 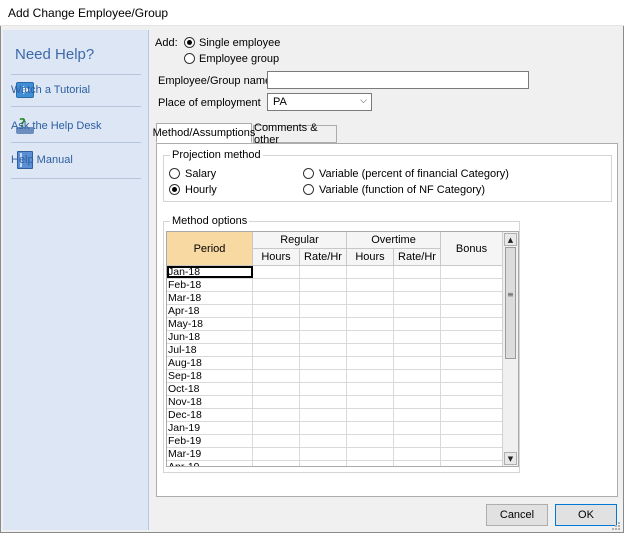 I want to click on employee-group-name-input, so click(x=398, y=80).